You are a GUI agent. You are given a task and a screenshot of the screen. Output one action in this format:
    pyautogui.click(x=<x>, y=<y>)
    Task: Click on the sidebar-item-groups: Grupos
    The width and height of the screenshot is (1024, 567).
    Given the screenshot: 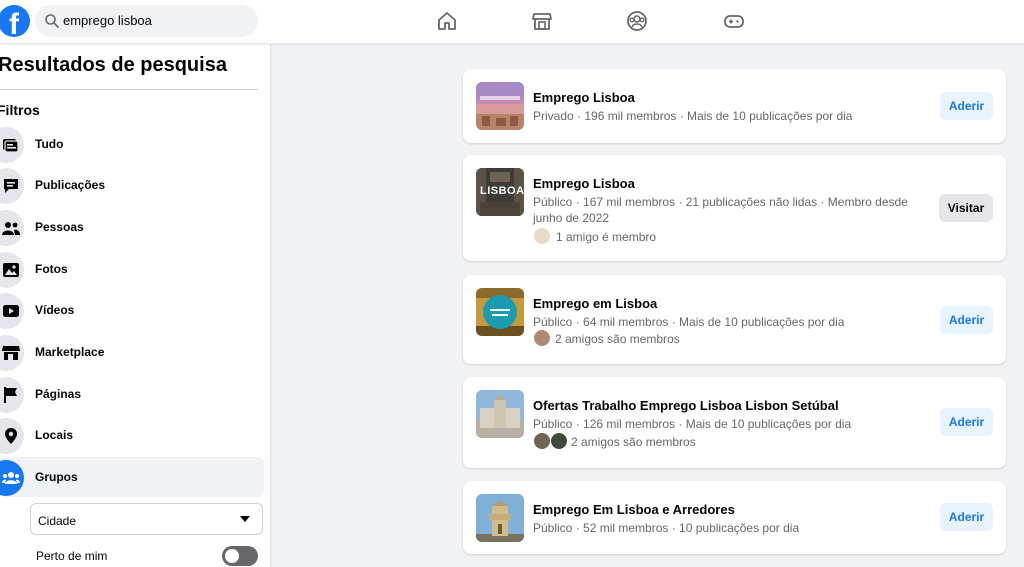 What is the action you would take?
    pyautogui.click(x=132, y=477)
    